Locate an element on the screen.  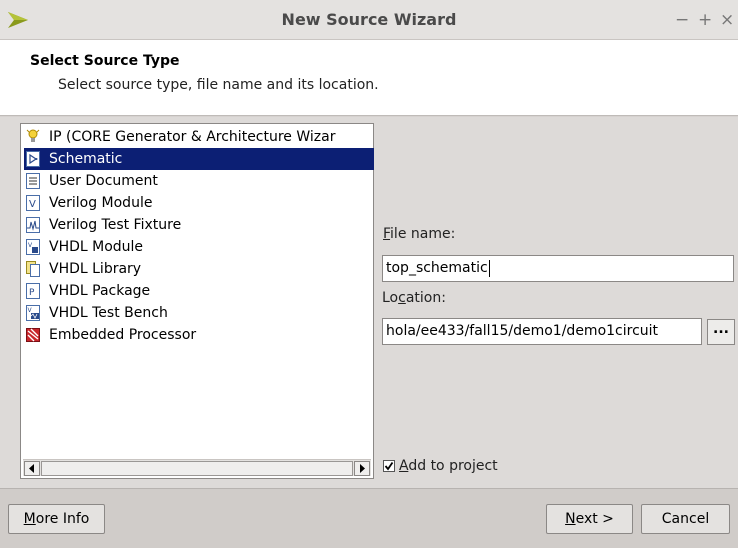
list-item-label: VHDL Test Bench is located at coordinates (108, 313).